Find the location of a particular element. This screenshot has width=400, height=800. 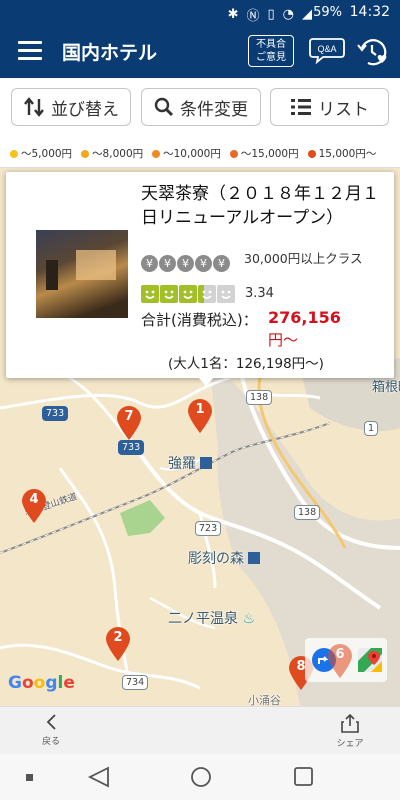

route-shield: 1 is located at coordinates (371, 428).